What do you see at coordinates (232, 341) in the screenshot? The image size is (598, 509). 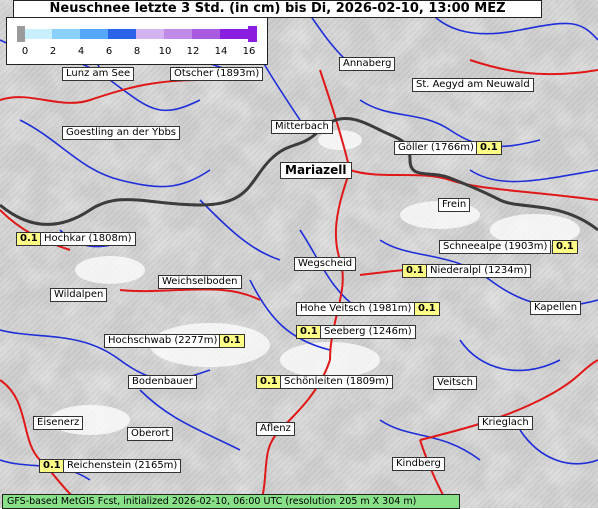 I see `value-hochschwab: 0.1` at bounding box center [232, 341].